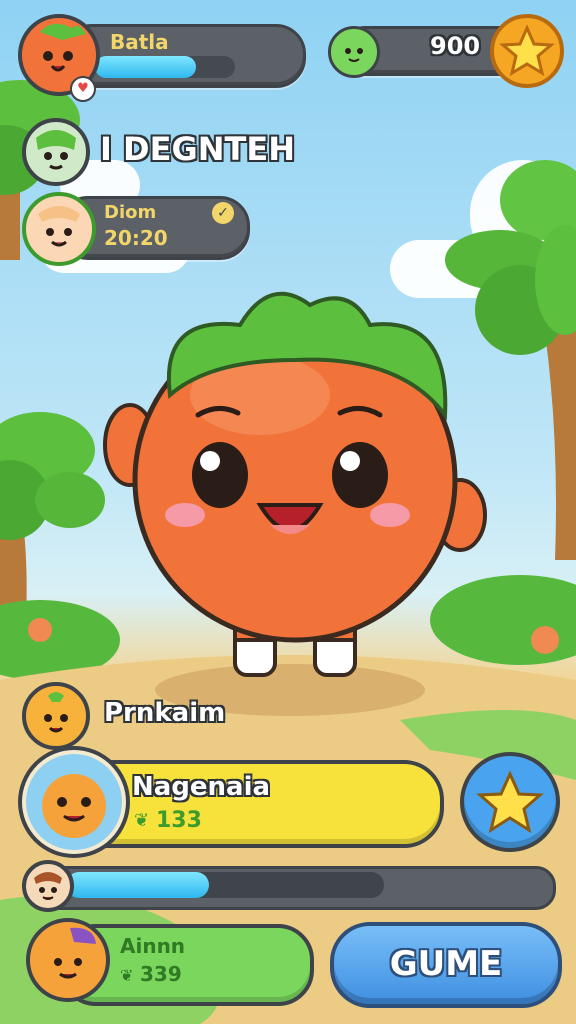 This screenshot has width=576, height=1024. Describe the element at coordinates (130, 212) in the screenshot. I see `rival-name: Diom` at that location.